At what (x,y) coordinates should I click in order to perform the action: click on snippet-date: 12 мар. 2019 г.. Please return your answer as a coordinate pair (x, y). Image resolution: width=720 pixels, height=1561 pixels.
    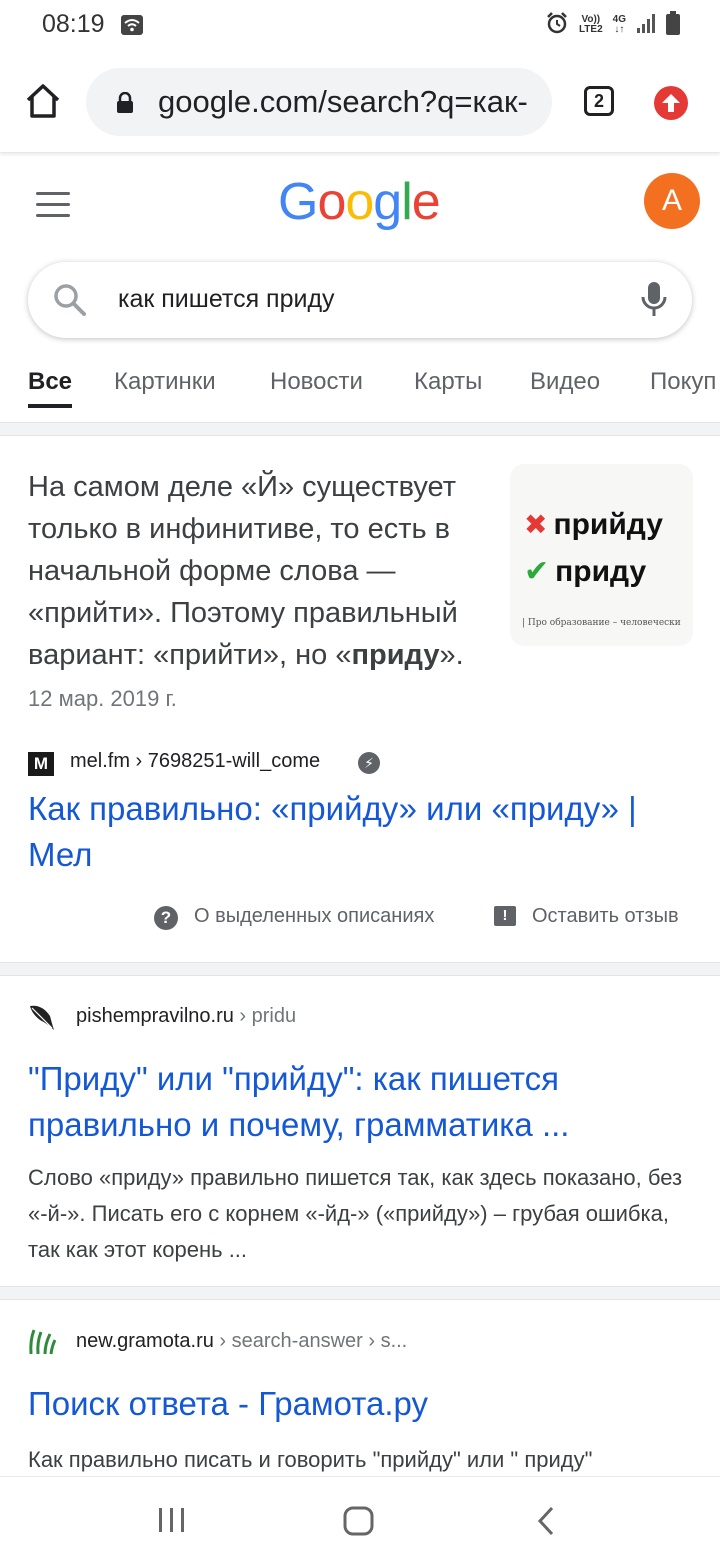
    Looking at the image, I should click on (102, 698).